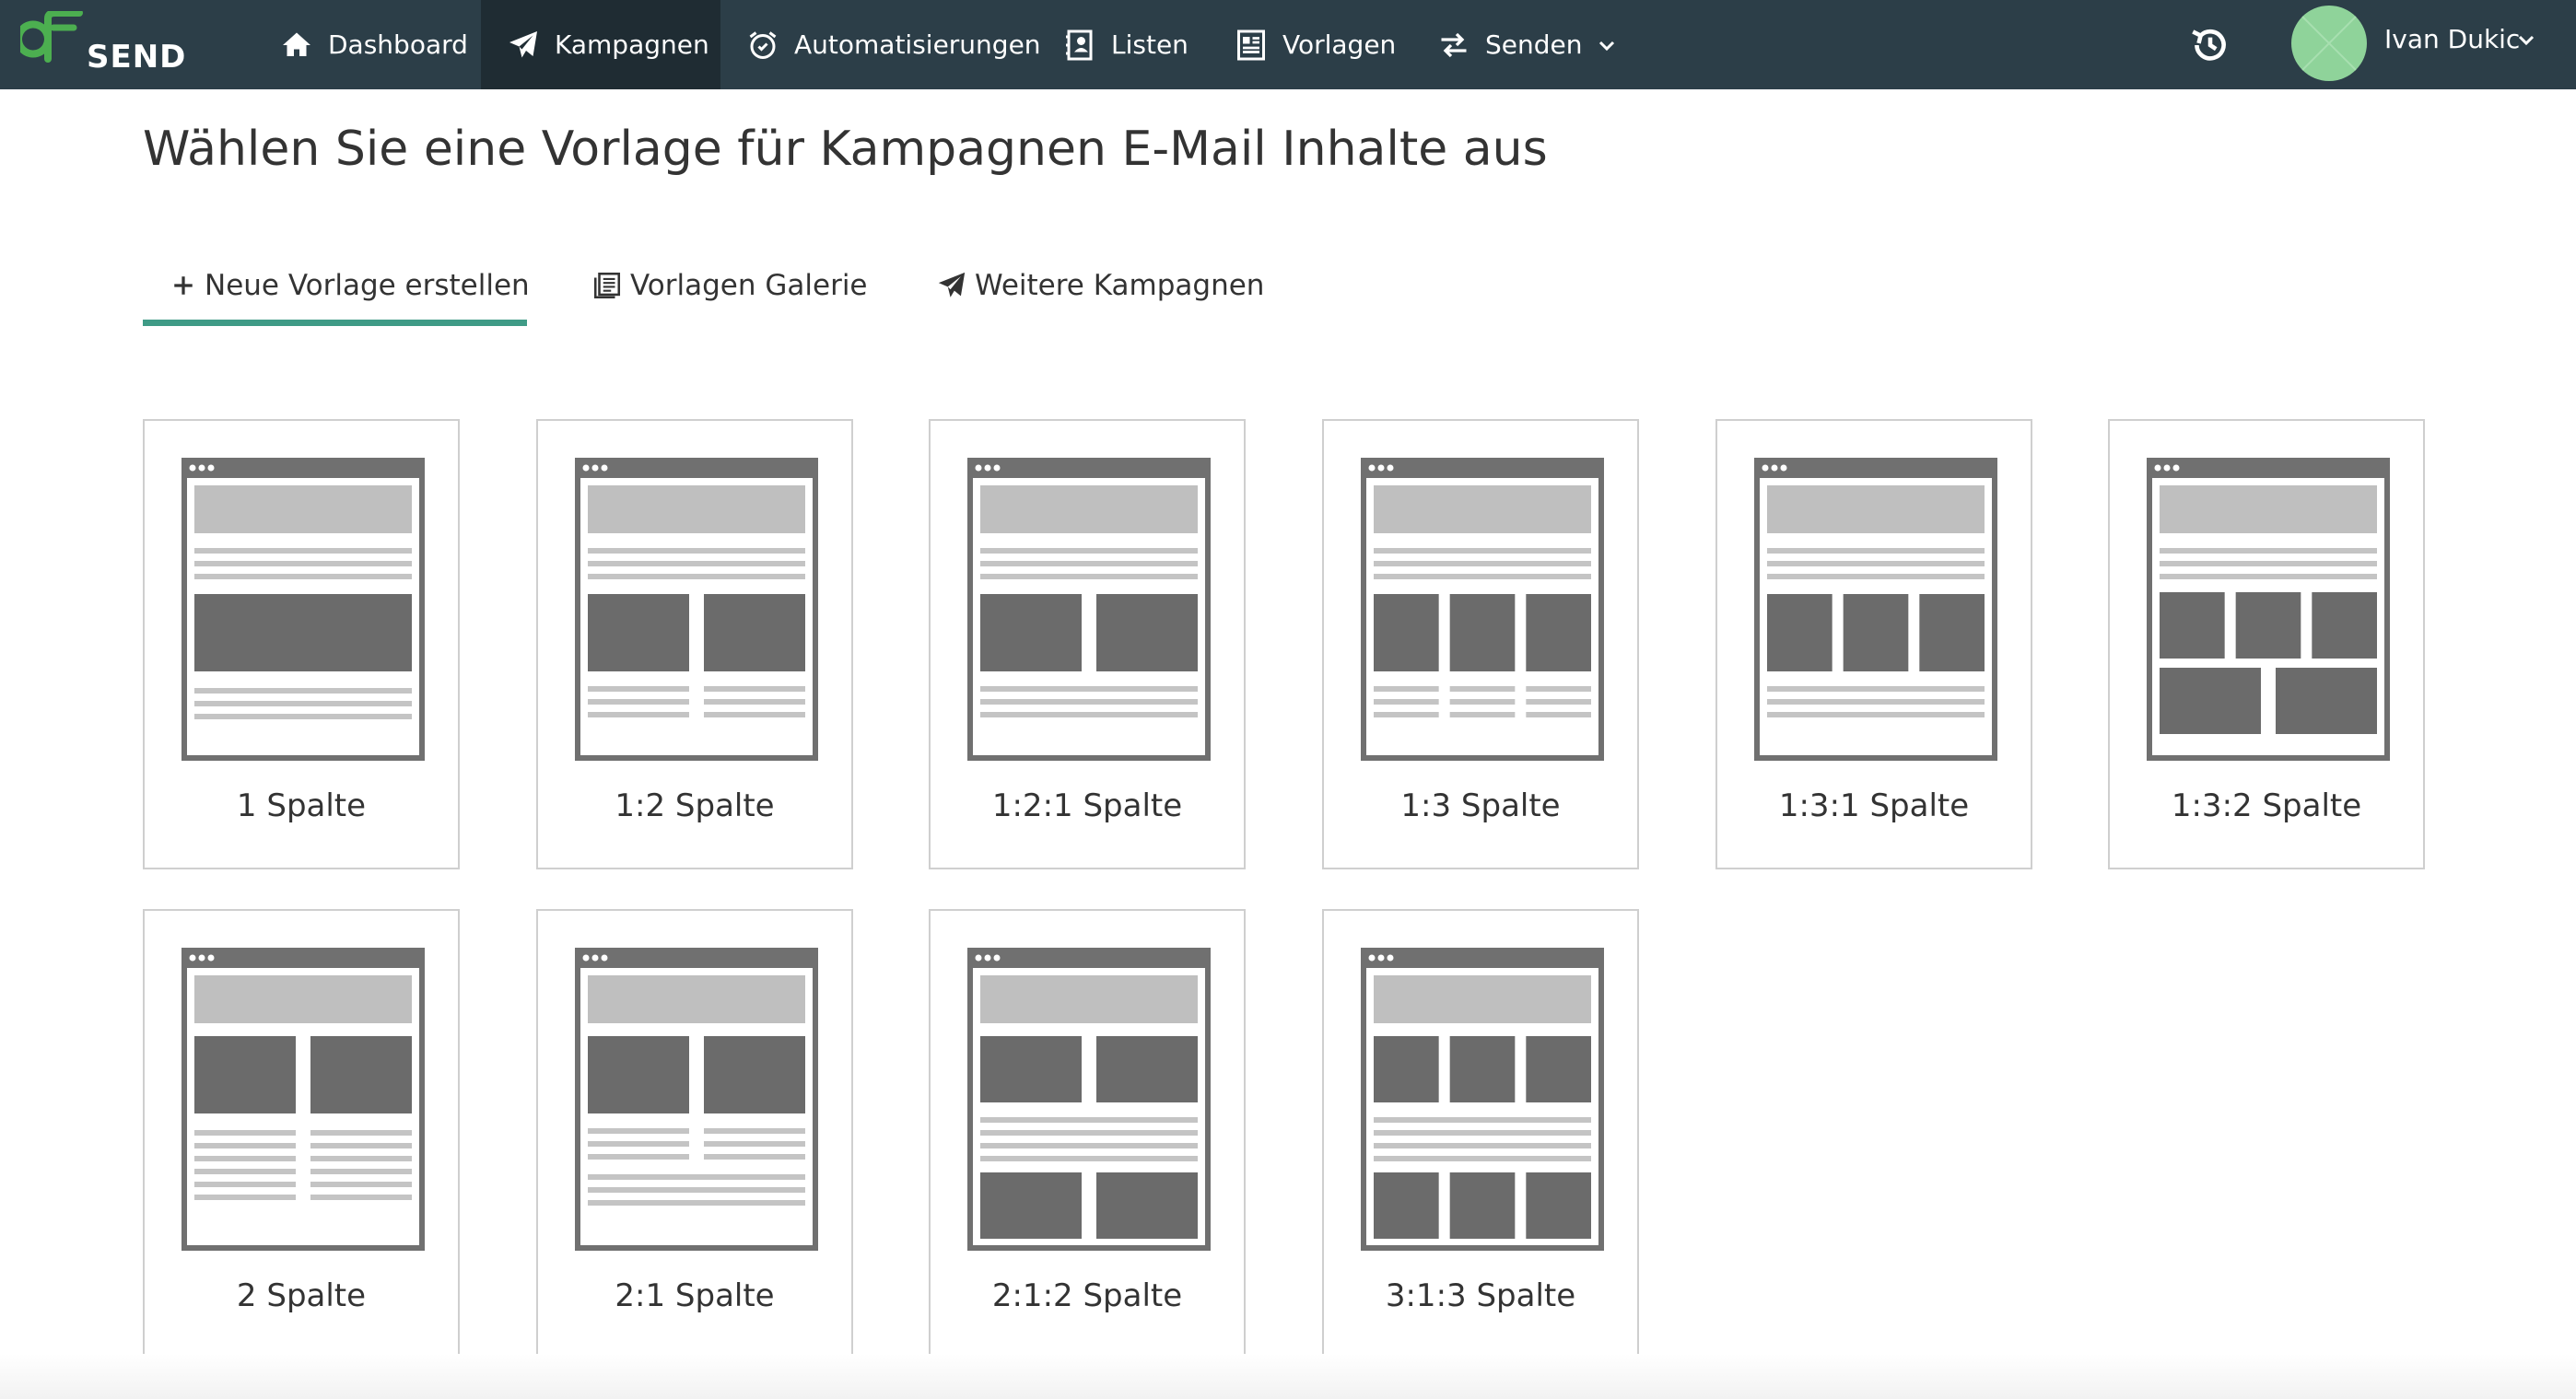 The image size is (2576, 1399). What do you see at coordinates (2266, 644) in the screenshot?
I see `template-card-1-3-2: 1:3:2 Spalte` at bounding box center [2266, 644].